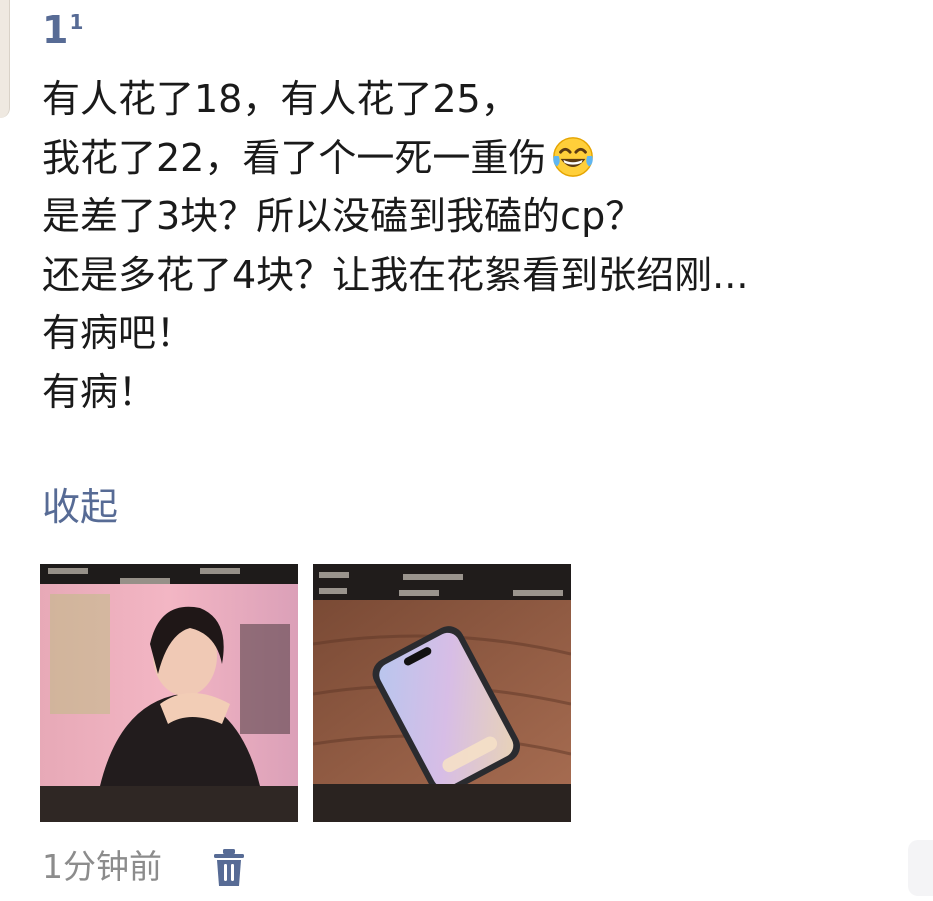  I want to click on post-line: 有病！, so click(99, 391).